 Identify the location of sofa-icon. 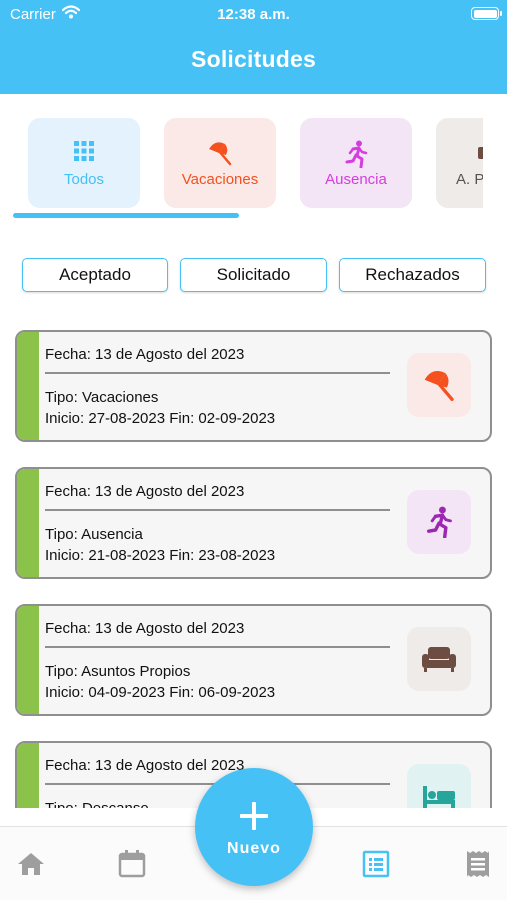
(439, 659).